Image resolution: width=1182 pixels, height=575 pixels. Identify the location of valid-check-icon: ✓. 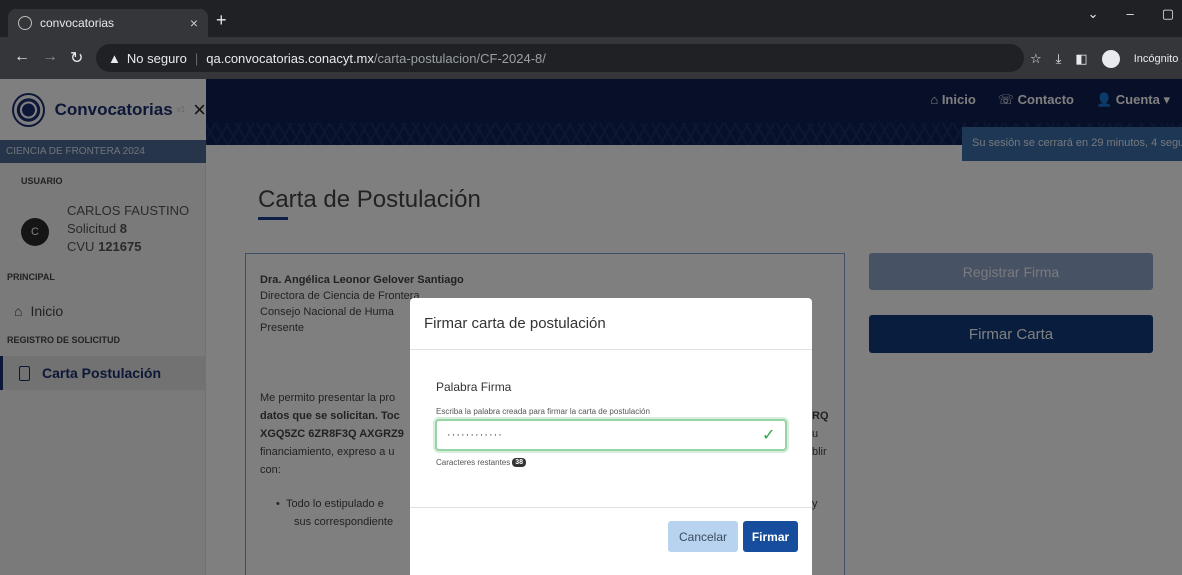
(769, 435).